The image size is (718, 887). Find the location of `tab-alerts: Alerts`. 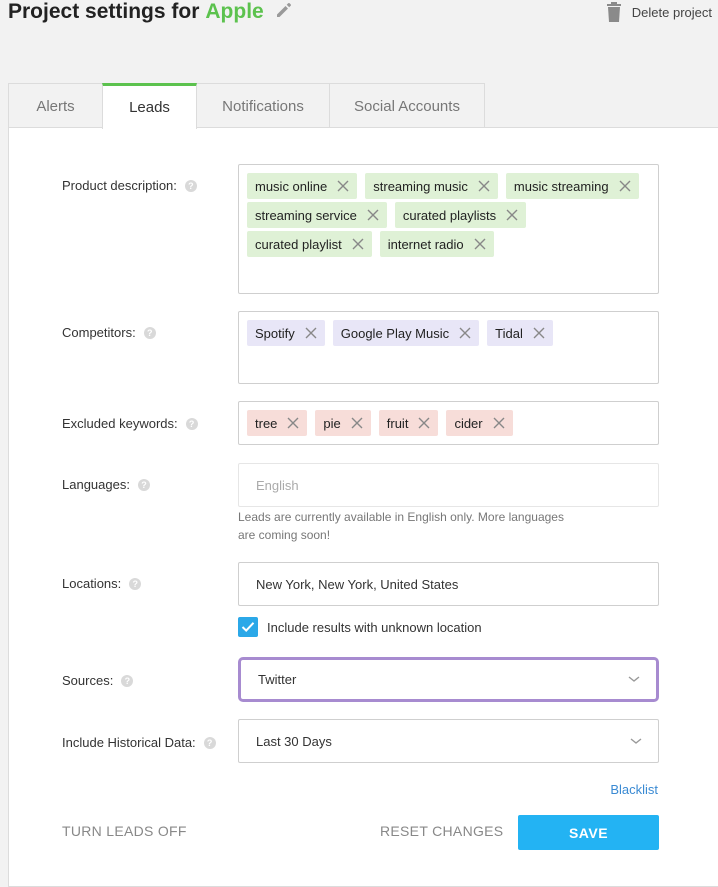

tab-alerts: Alerts is located at coordinates (55, 105).